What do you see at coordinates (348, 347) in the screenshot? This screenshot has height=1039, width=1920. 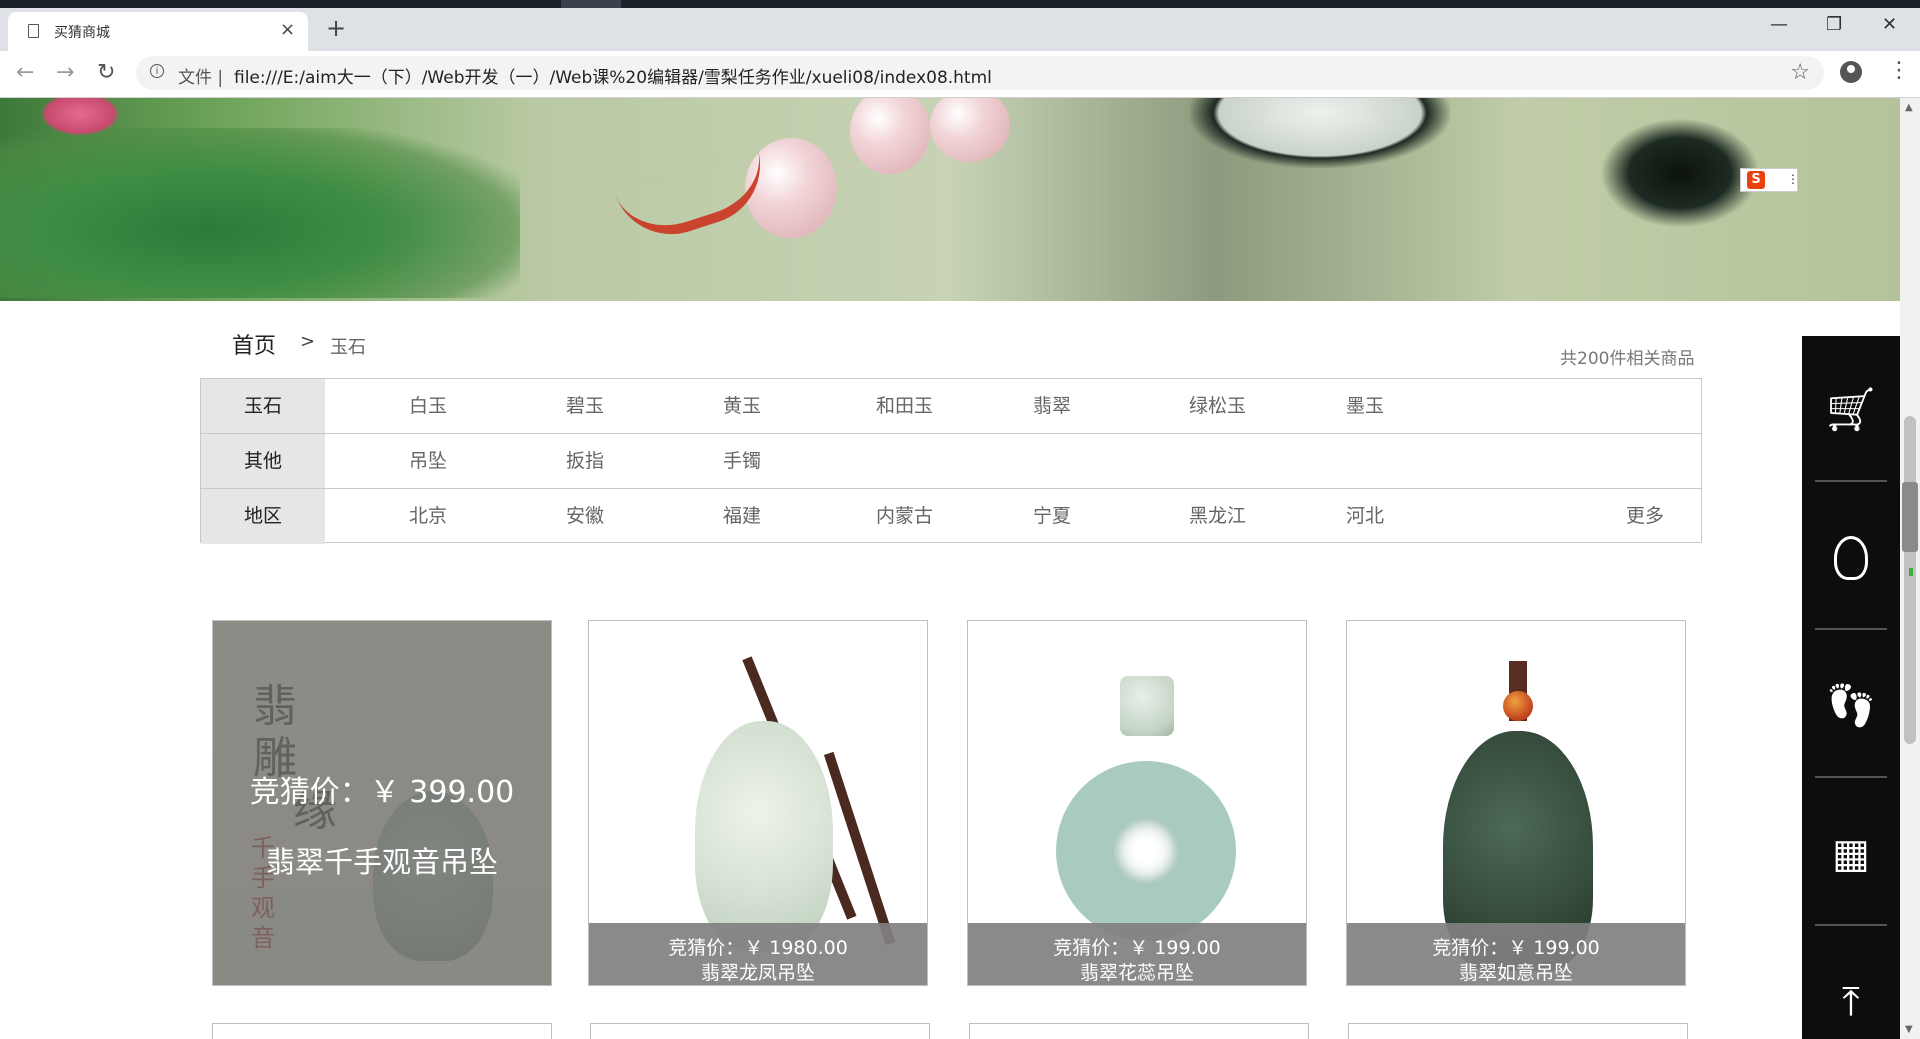 I see `breadcrumb-current: 玉石` at bounding box center [348, 347].